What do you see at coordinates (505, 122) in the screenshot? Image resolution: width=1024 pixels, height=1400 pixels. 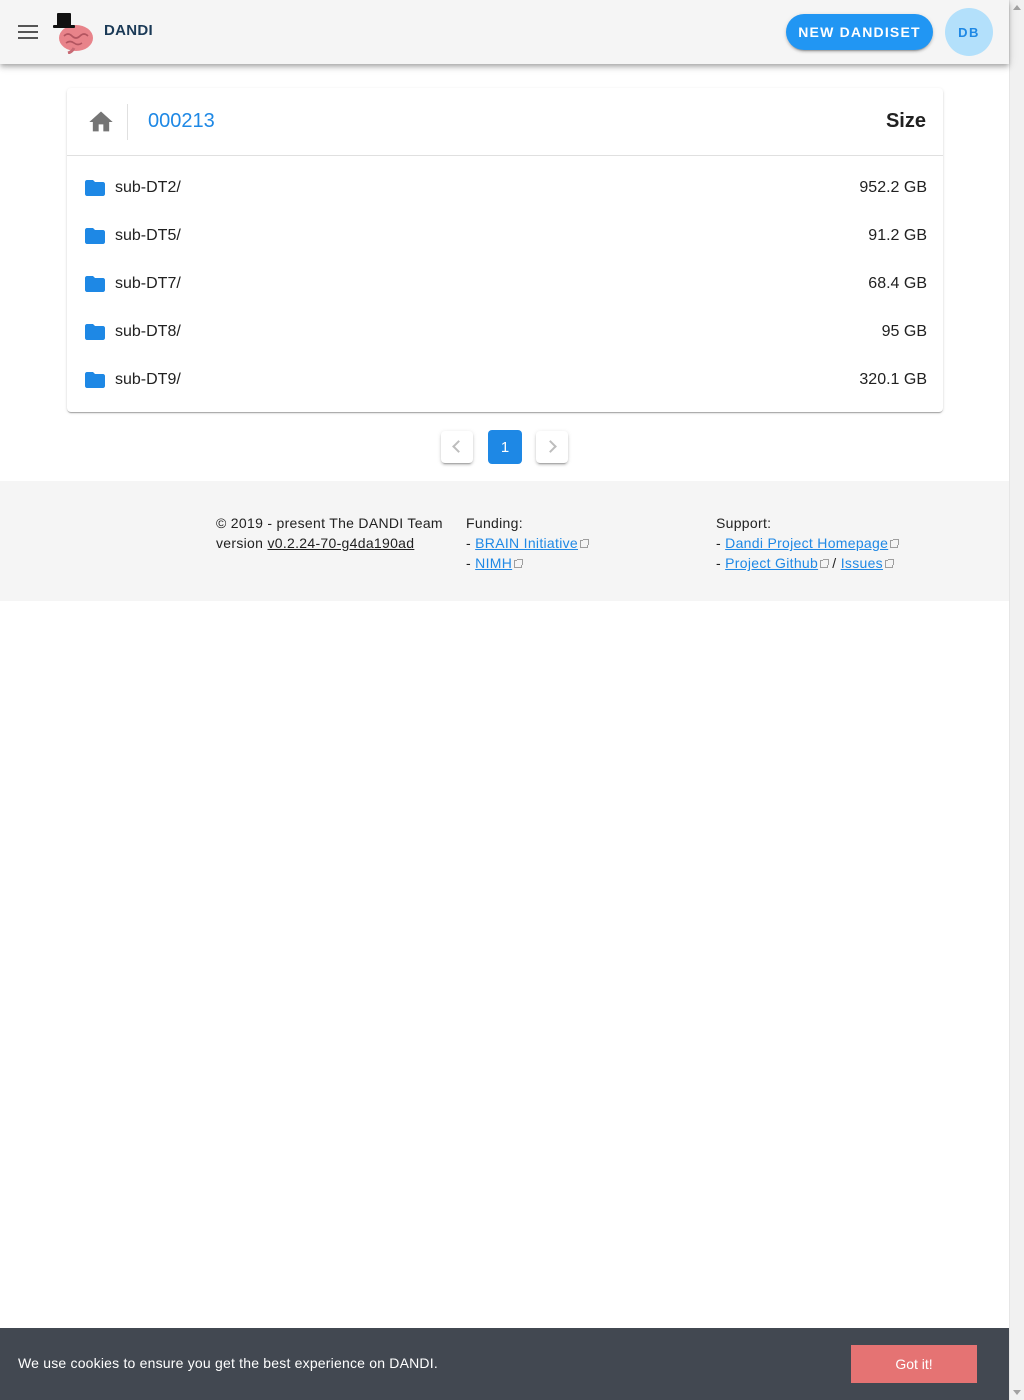 I see `file-browser-header: 000213 Size` at bounding box center [505, 122].